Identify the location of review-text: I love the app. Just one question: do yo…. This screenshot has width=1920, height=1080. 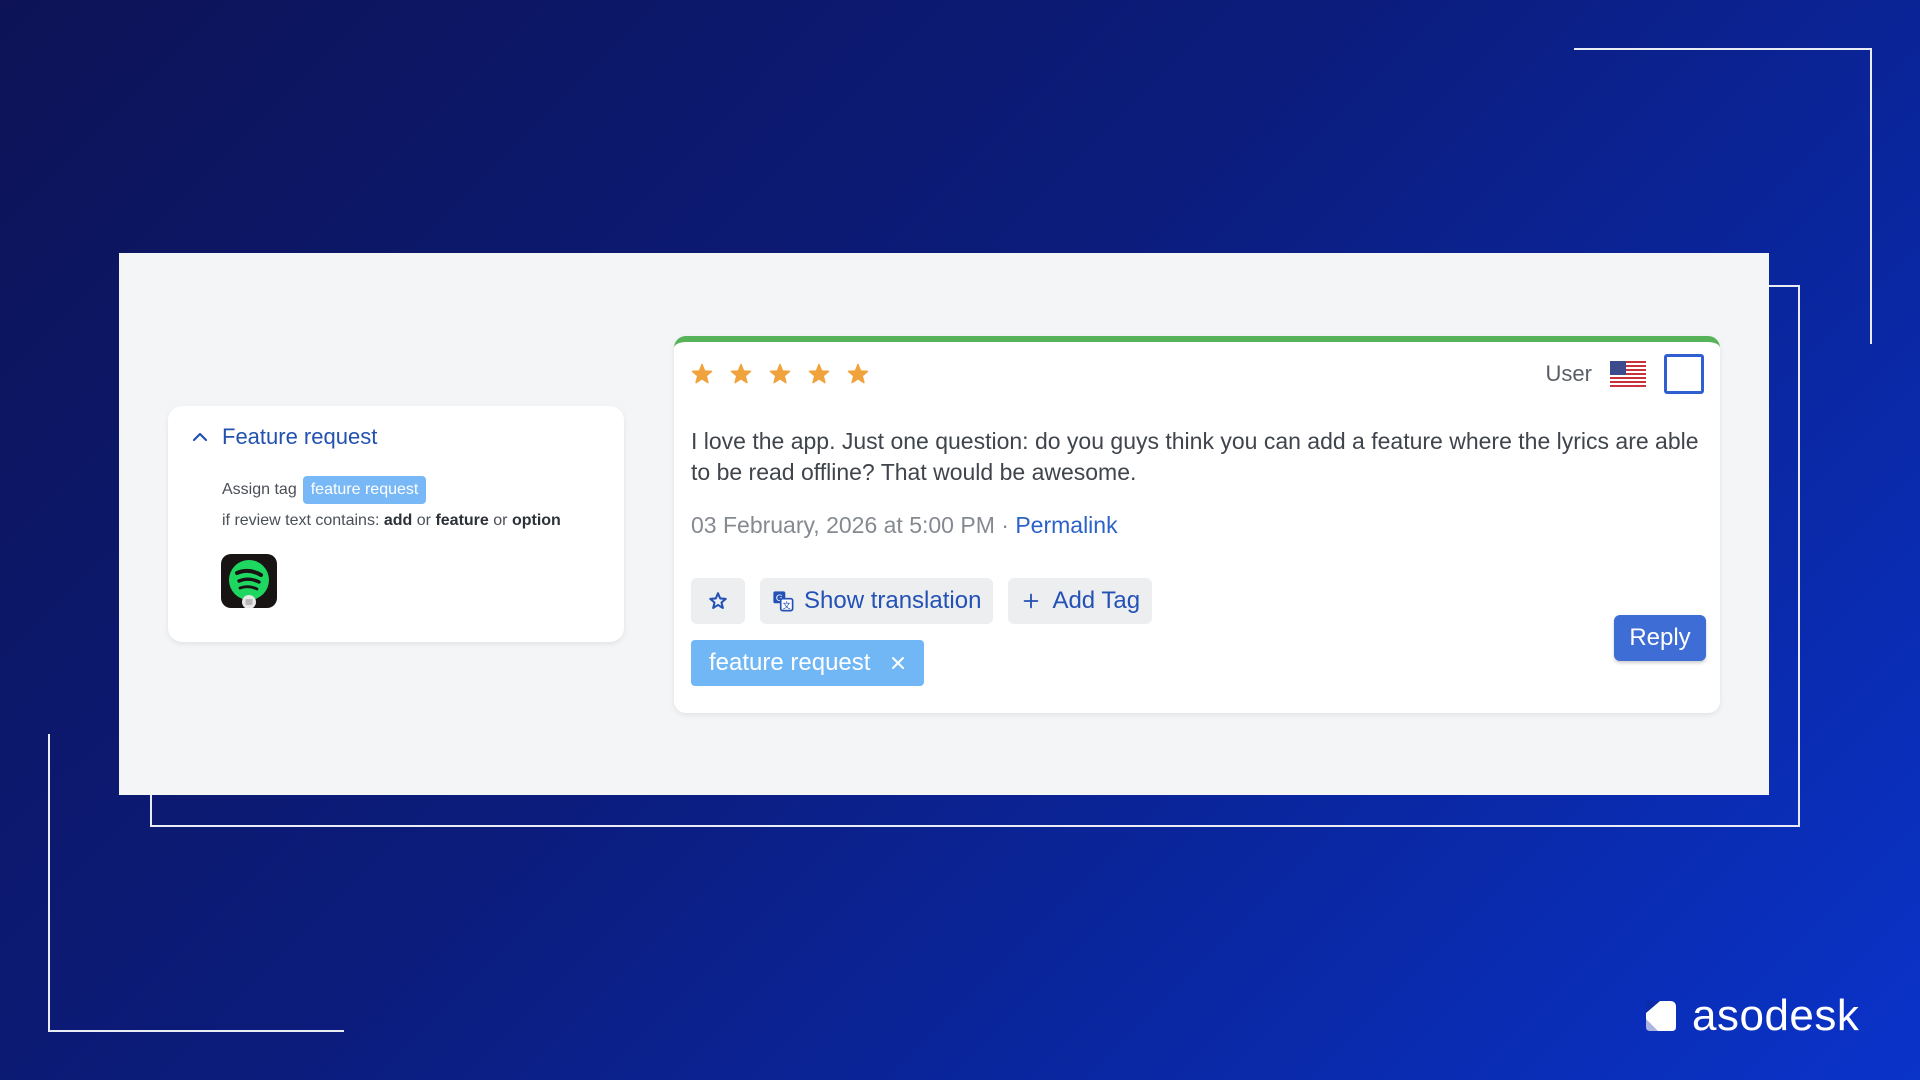
(1195, 456).